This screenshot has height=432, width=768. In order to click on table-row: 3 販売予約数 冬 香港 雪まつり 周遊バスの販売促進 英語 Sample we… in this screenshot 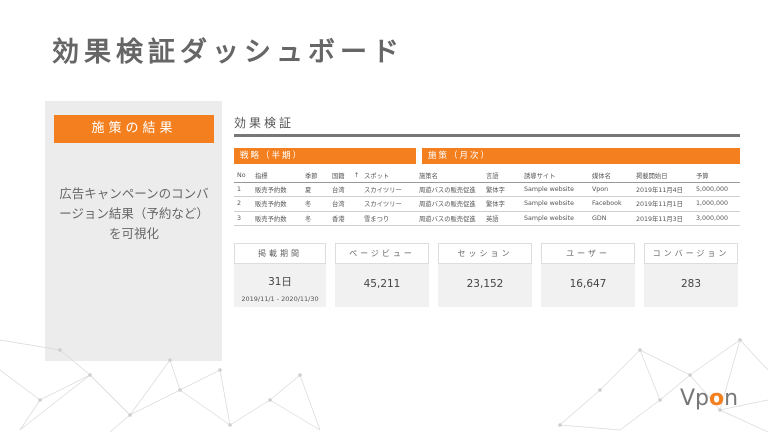, I will do `click(487, 218)`.